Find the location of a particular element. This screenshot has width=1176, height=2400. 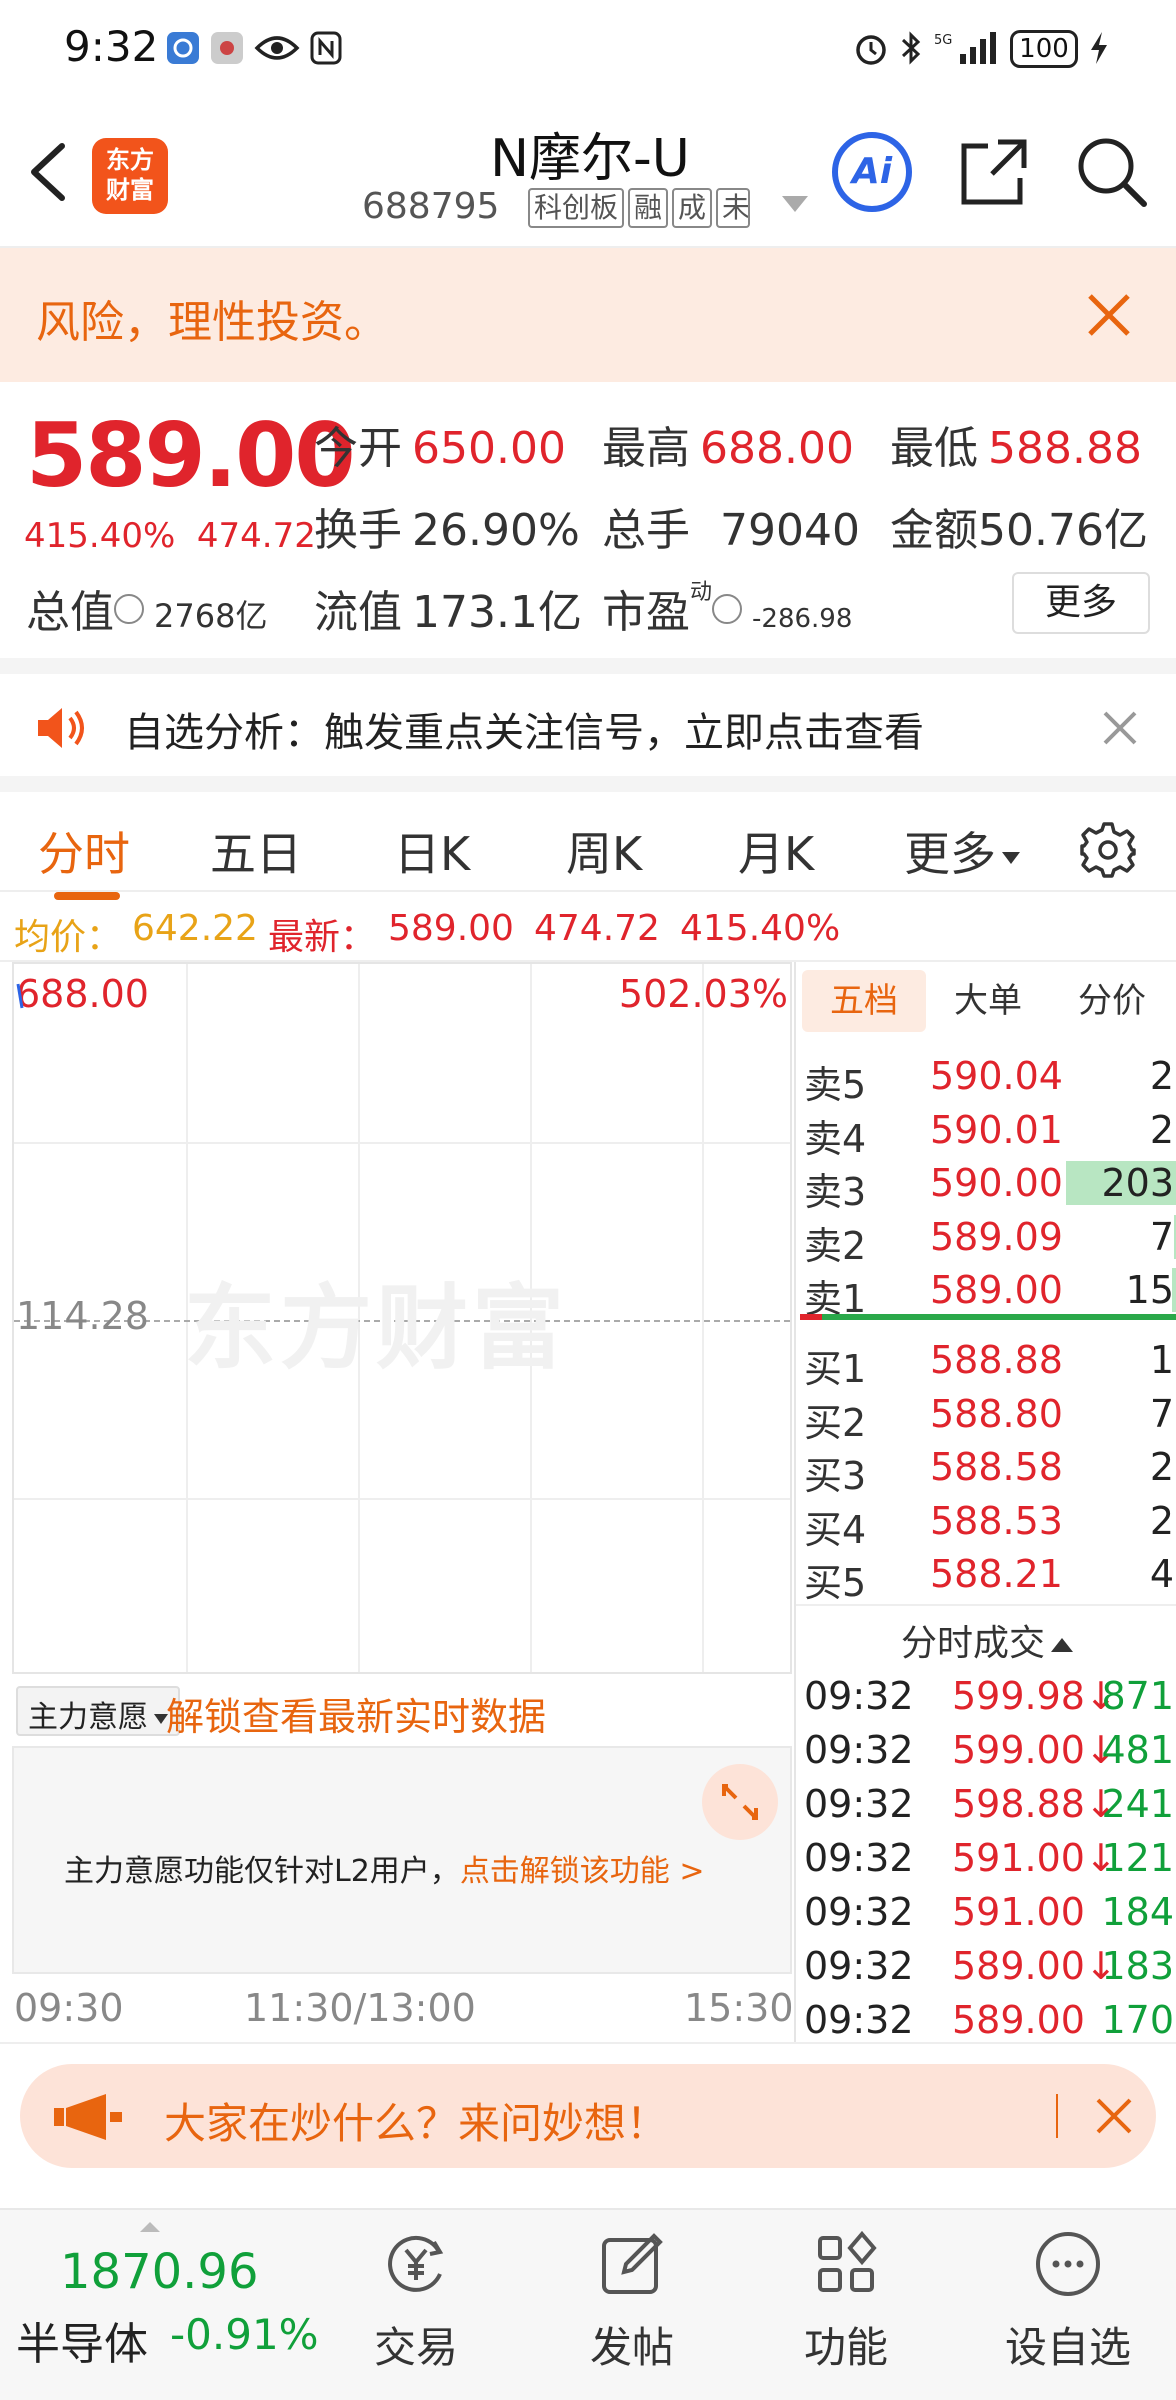

trade-volume: 871 is located at coordinates (1137, 1696).